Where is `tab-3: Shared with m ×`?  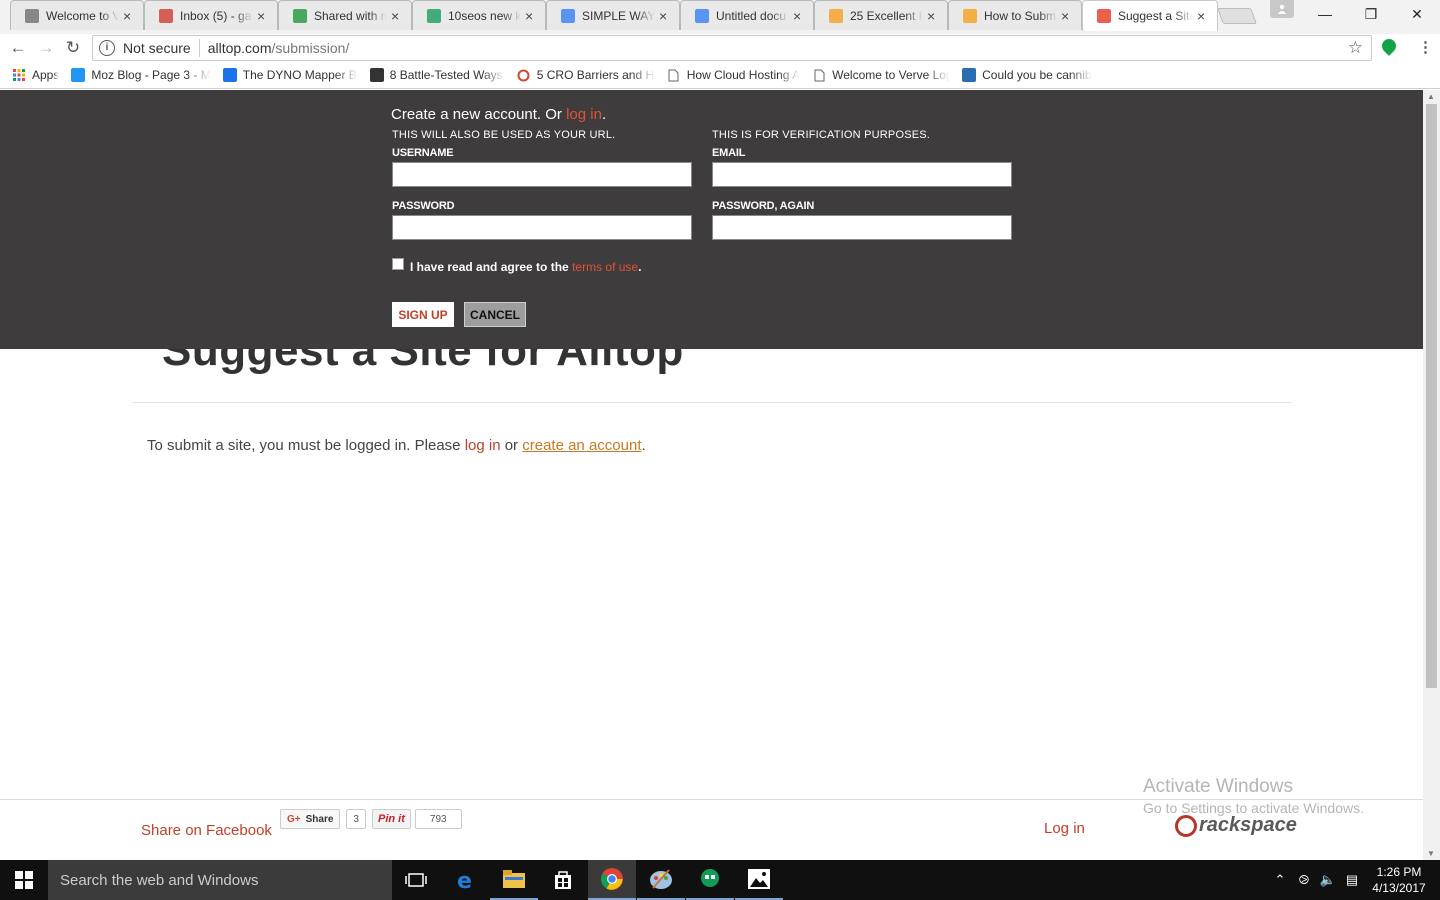 tab-3: Shared with m × is located at coordinates (345, 15).